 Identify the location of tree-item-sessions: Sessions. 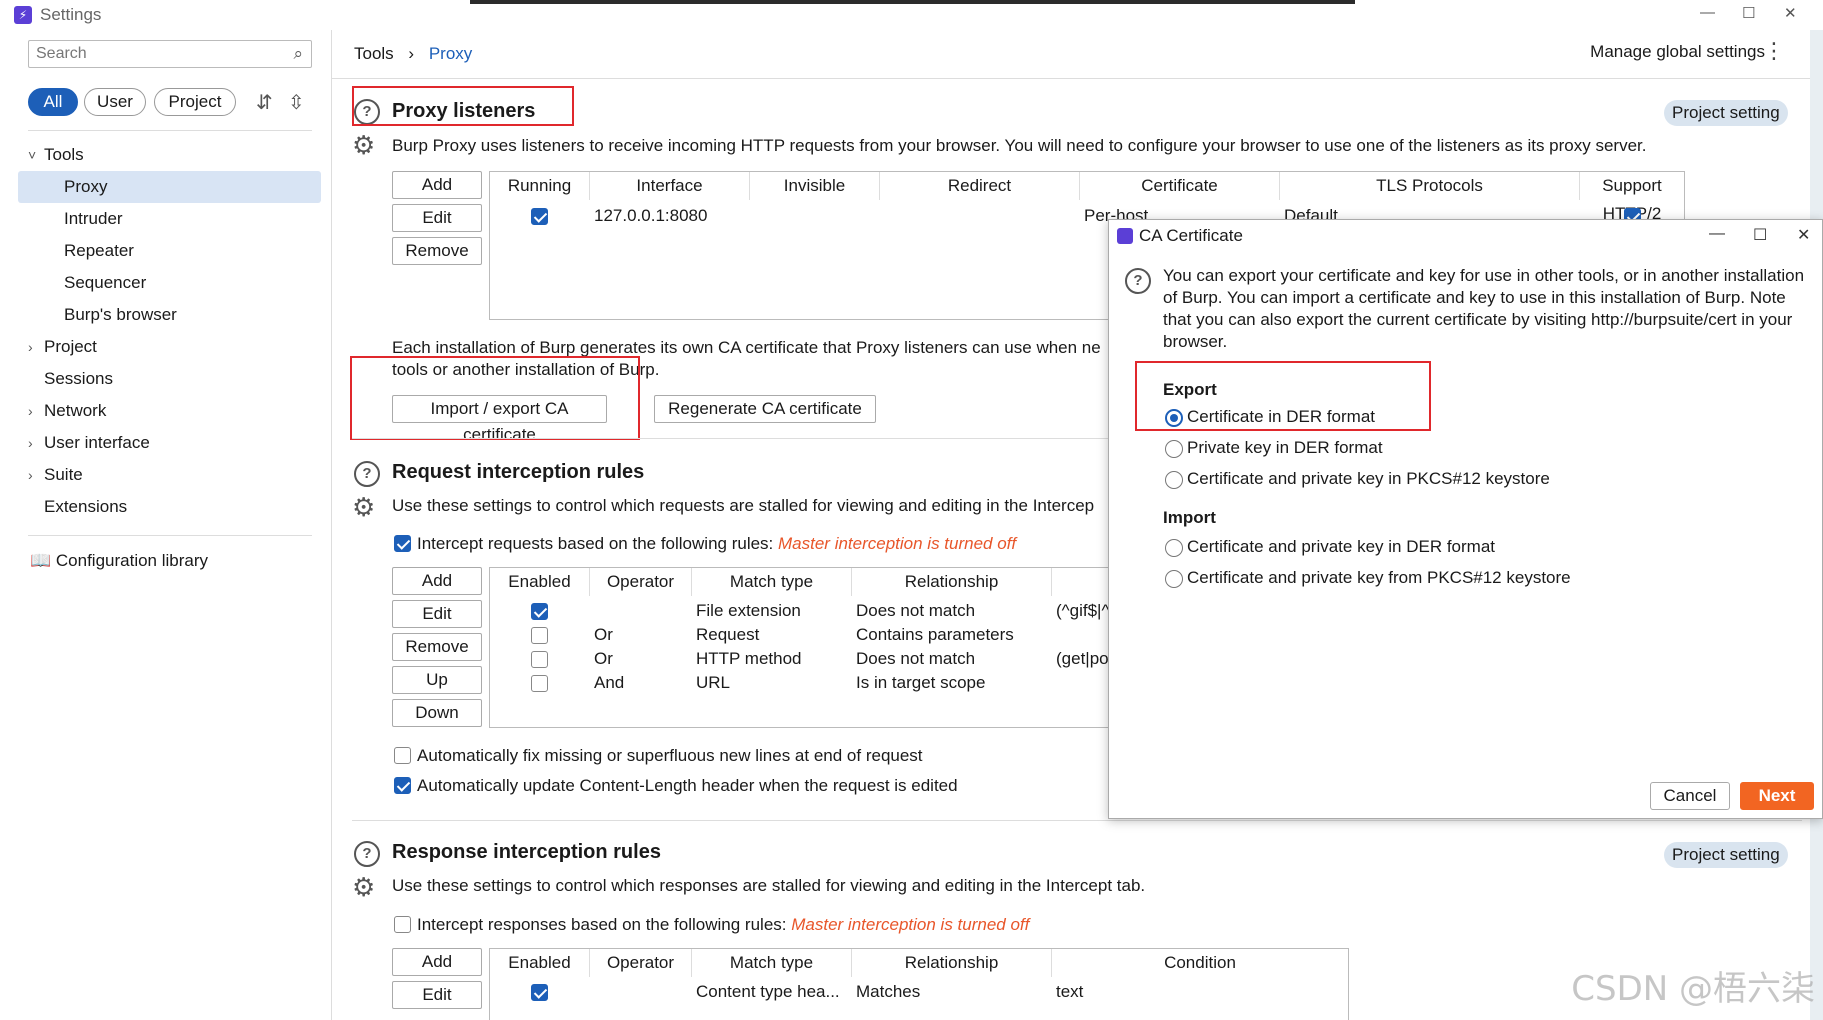
(78, 379).